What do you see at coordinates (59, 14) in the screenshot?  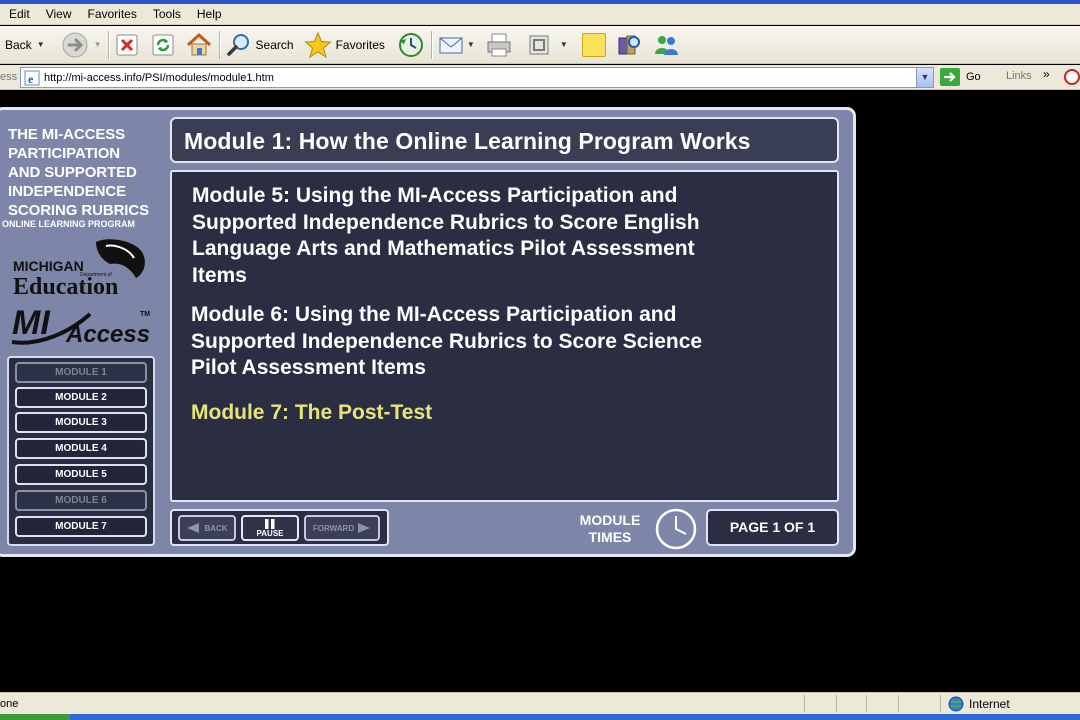 I see `menu-view: View` at bounding box center [59, 14].